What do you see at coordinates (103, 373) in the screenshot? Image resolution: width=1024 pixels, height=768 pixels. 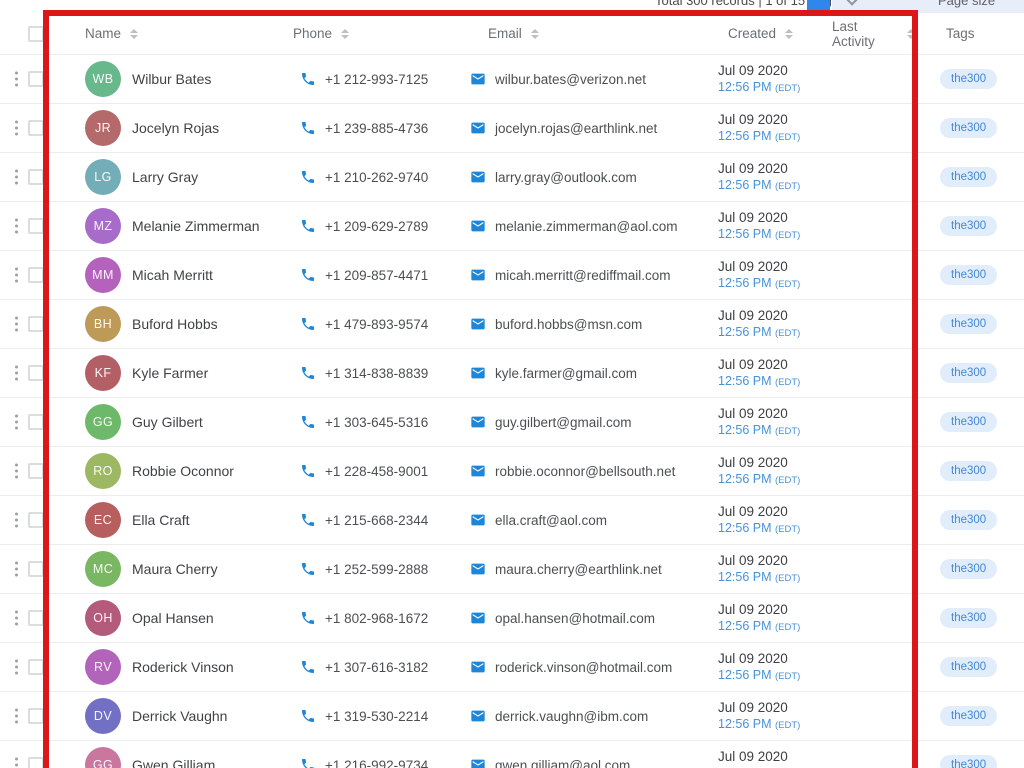 I see `avatar: KF` at bounding box center [103, 373].